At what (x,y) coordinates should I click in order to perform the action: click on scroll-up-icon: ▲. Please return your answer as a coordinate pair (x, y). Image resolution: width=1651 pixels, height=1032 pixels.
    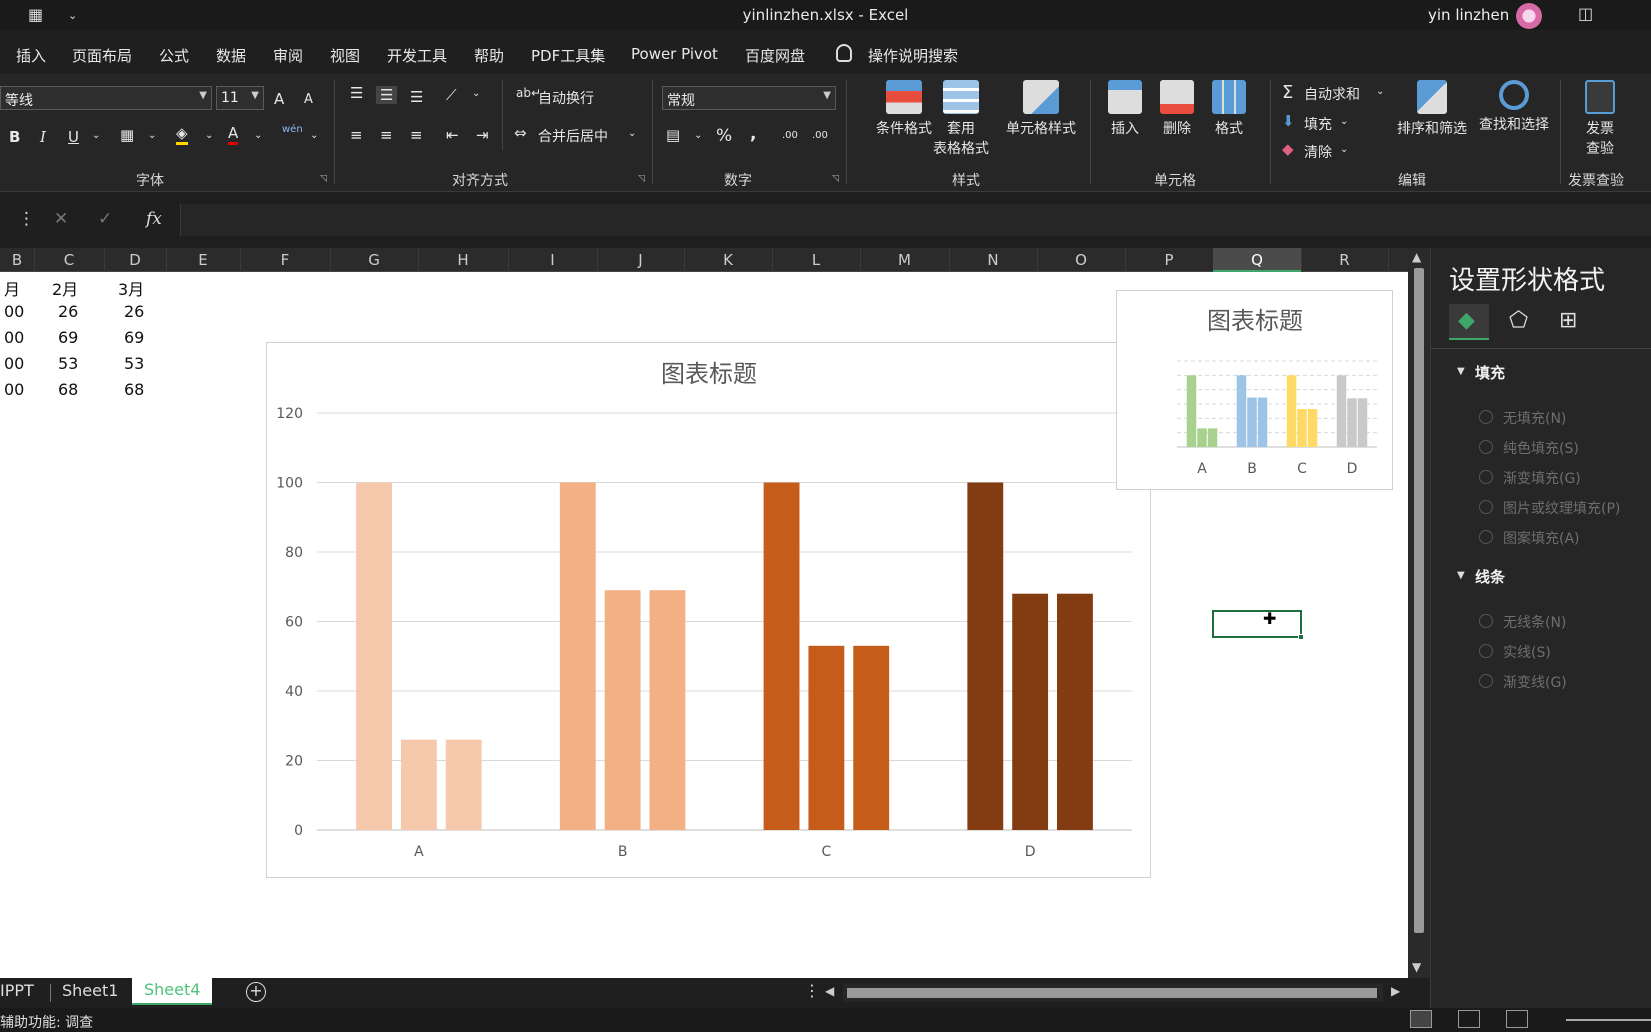
    Looking at the image, I should click on (1416, 257).